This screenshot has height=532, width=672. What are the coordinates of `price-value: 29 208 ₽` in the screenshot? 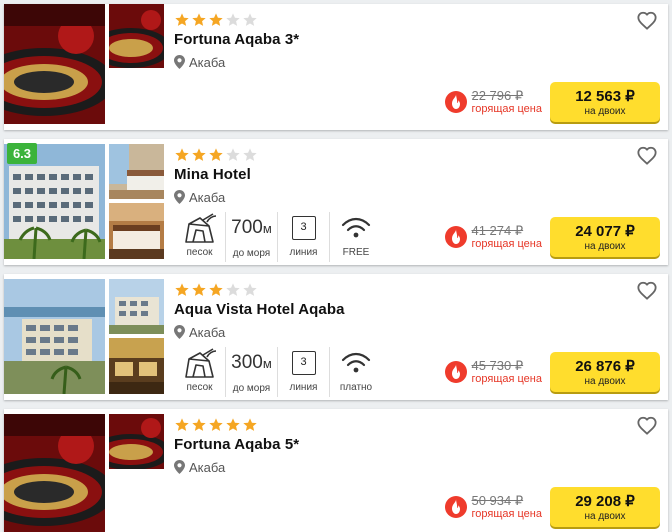 It's located at (605, 501).